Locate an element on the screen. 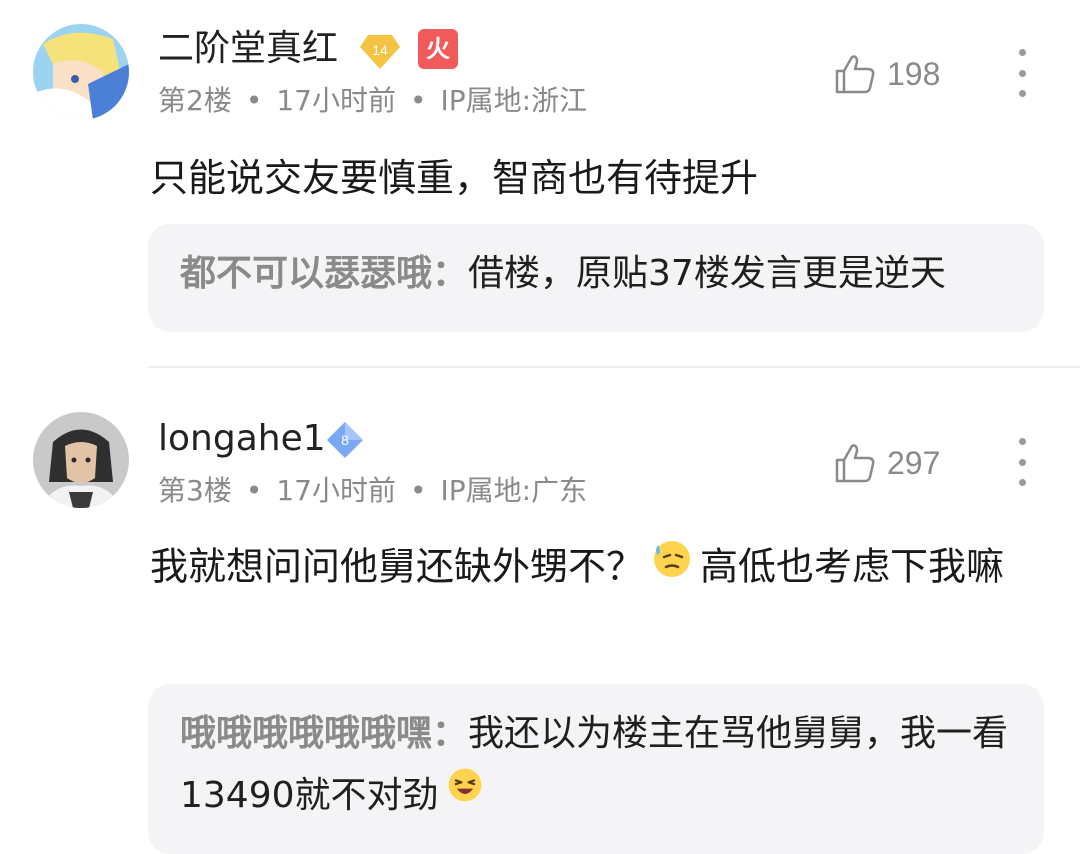 The image size is (1080, 854). level-badge: 8 is located at coordinates (345, 440).